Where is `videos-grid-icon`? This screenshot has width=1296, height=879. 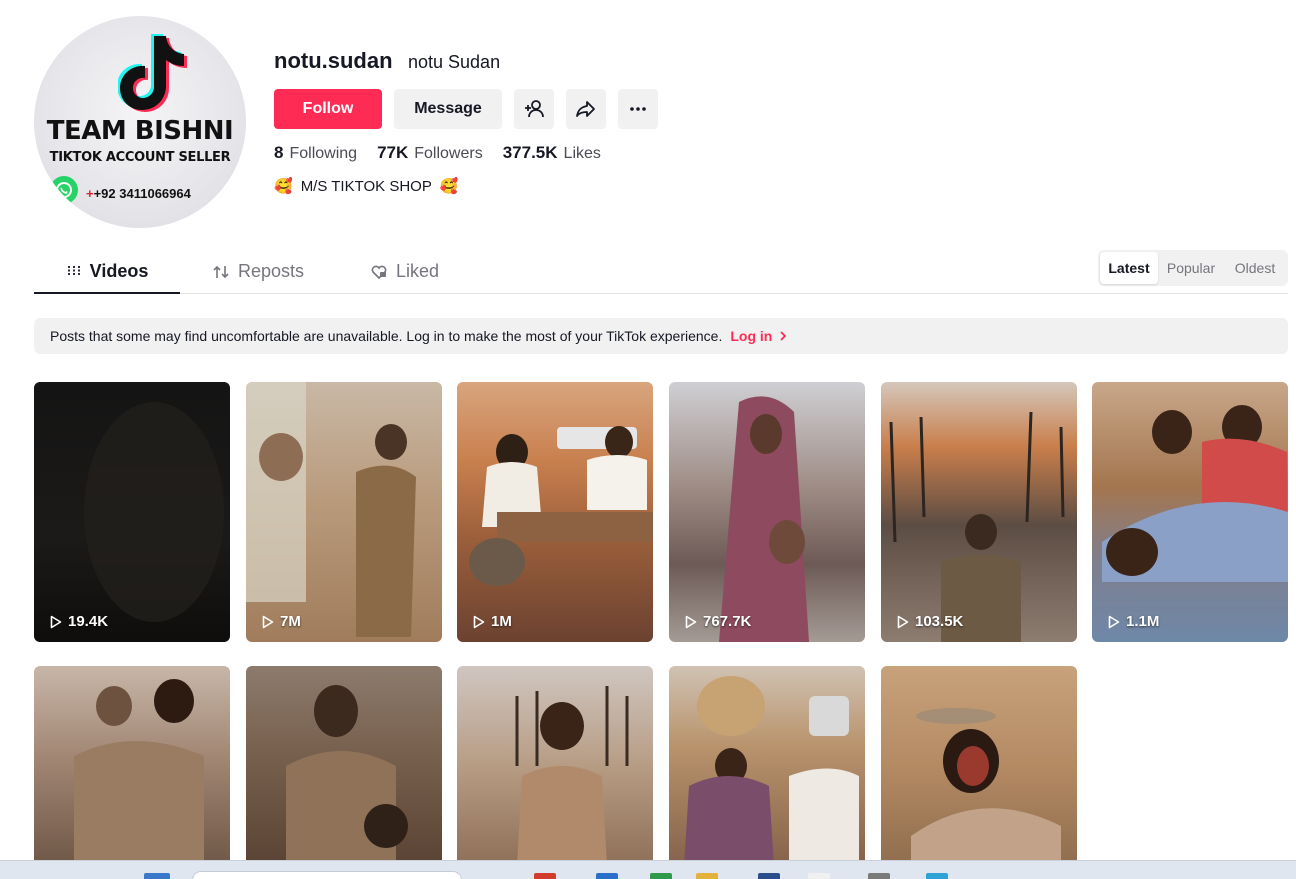
videos-grid-icon is located at coordinates (73, 271).